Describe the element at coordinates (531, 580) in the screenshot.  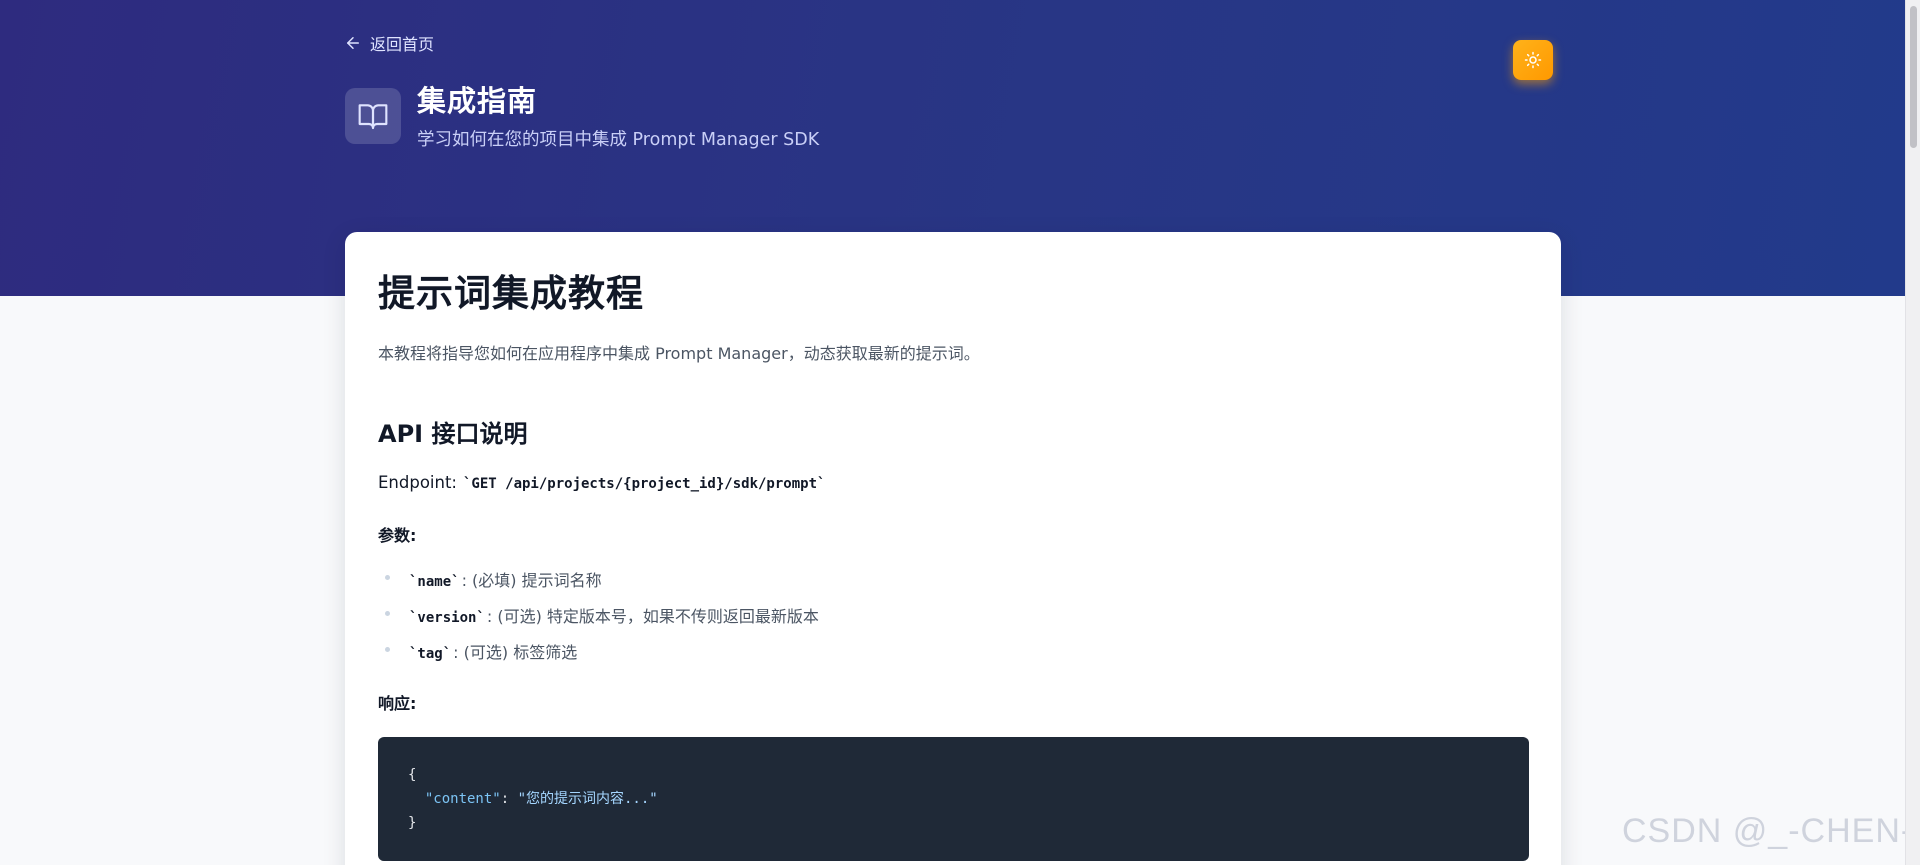
I see `param-desc: : (必填) 提示词名称` at that location.